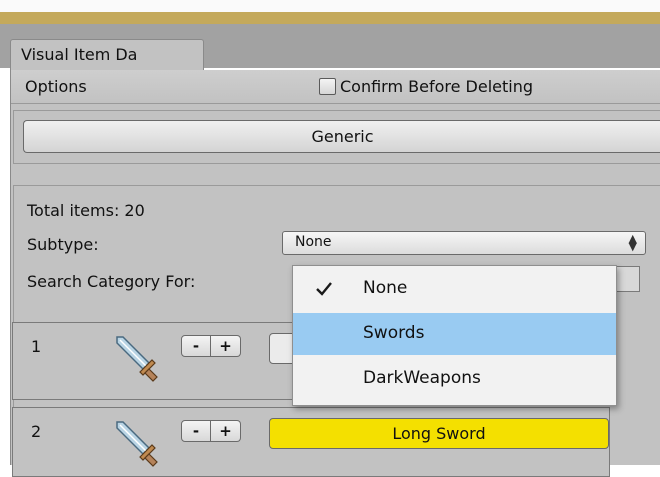  What do you see at coordinates (56, 86) in the screenshot?
I see `options-label: Options` at bounding box center [56, 86].